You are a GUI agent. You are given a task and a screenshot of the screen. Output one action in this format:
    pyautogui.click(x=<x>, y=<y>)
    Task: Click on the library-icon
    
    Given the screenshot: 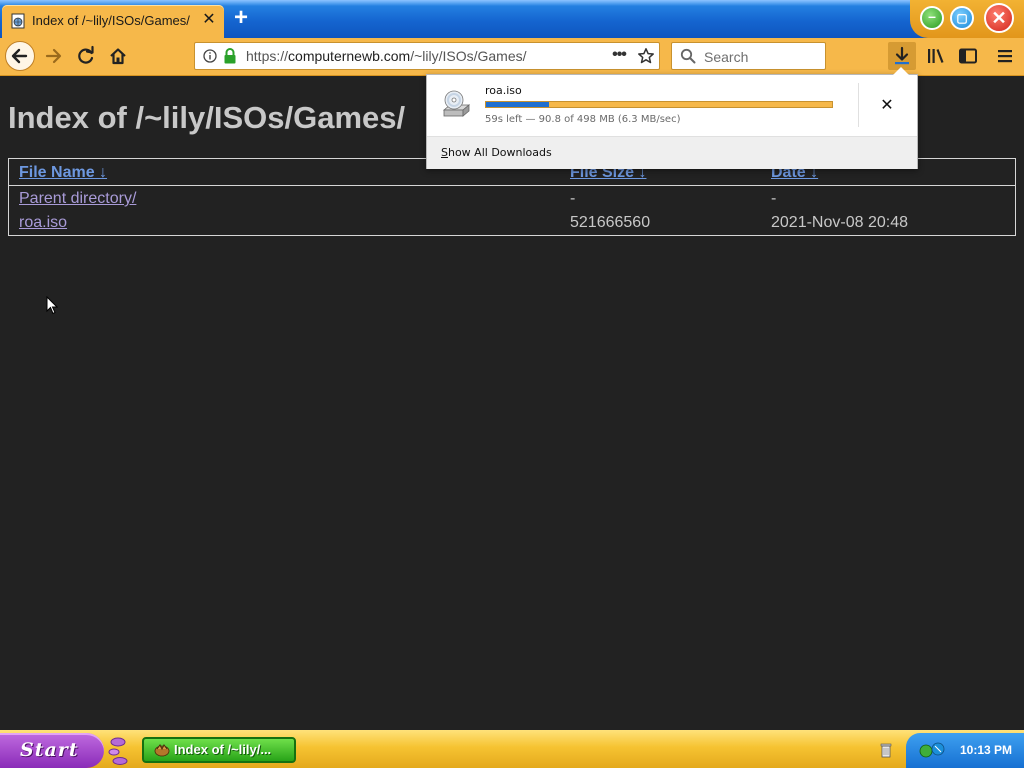 What is the action you would take?
    pyautogui.click(x=936, y=56)
    